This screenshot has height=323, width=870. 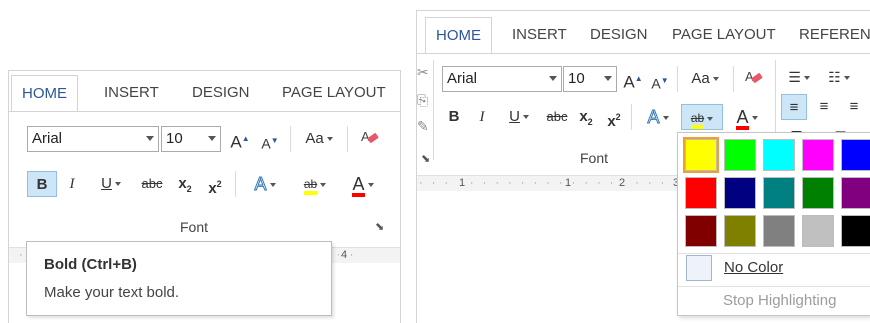 I want to click on cut-icon: ✂, so click(x=423, y=72).